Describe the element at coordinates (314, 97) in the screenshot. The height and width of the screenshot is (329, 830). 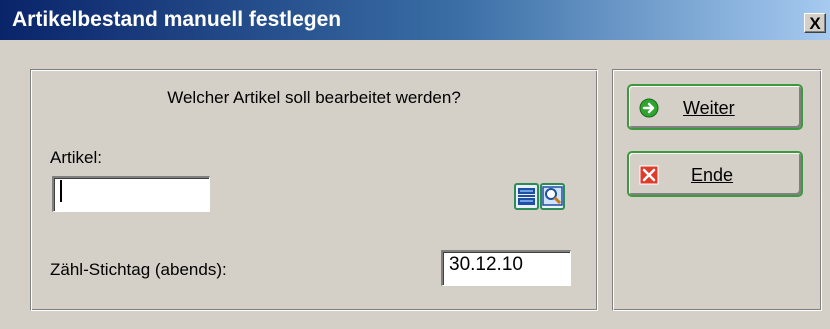
I see `question-label: Welcher Artikel soll bearbeitet werden?` at that location.